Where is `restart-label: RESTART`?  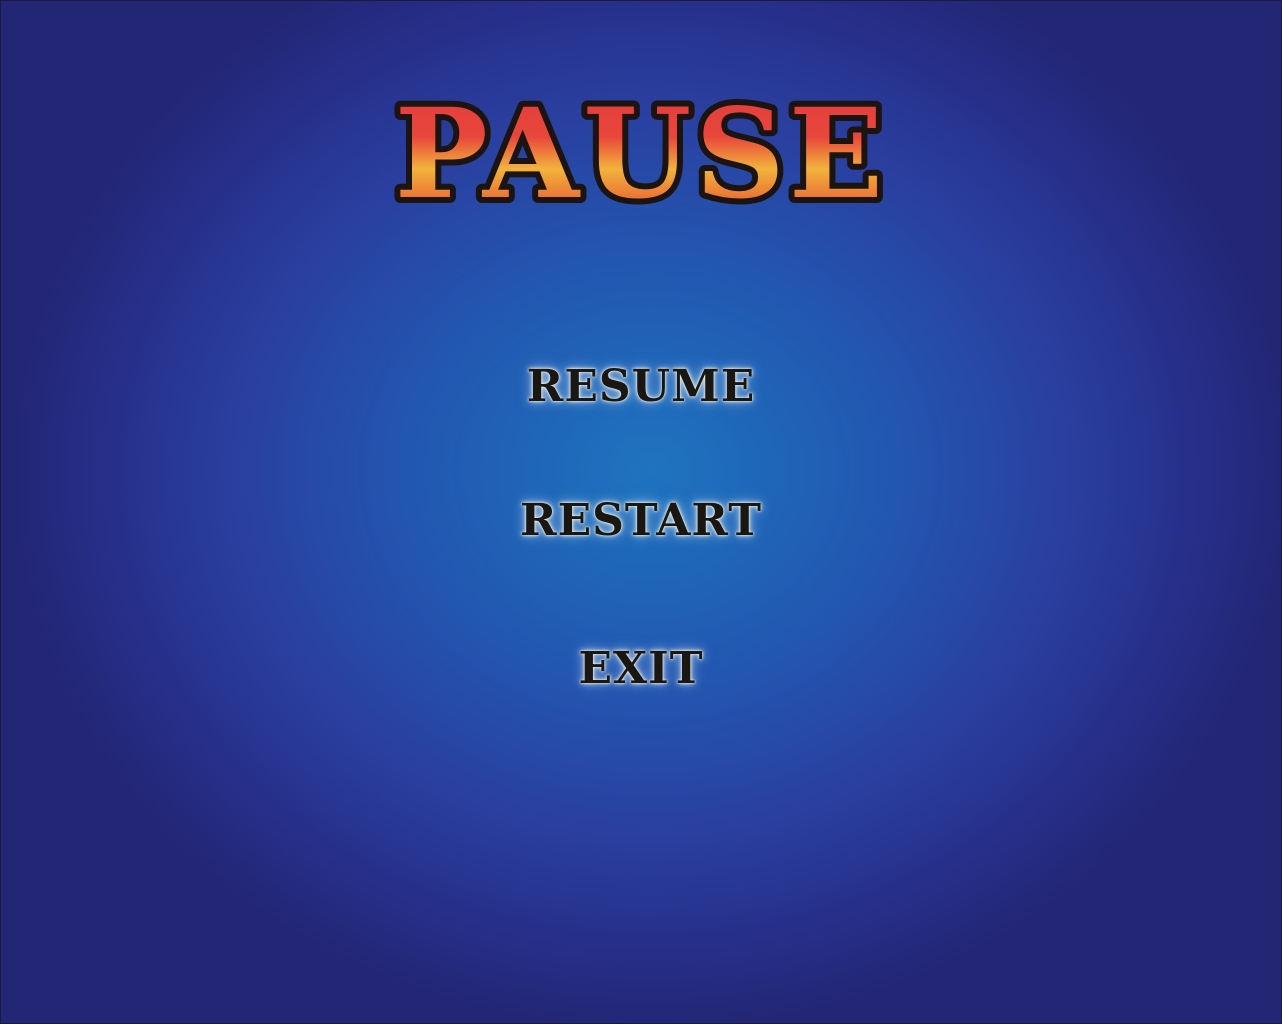 restart-label: RESTART is located at coordinates (641, 520).